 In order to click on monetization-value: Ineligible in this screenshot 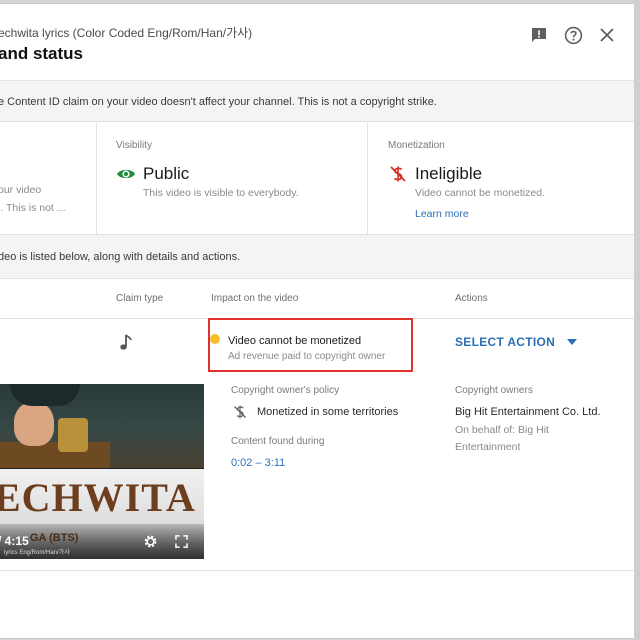, I will do `click(449, 173)`.